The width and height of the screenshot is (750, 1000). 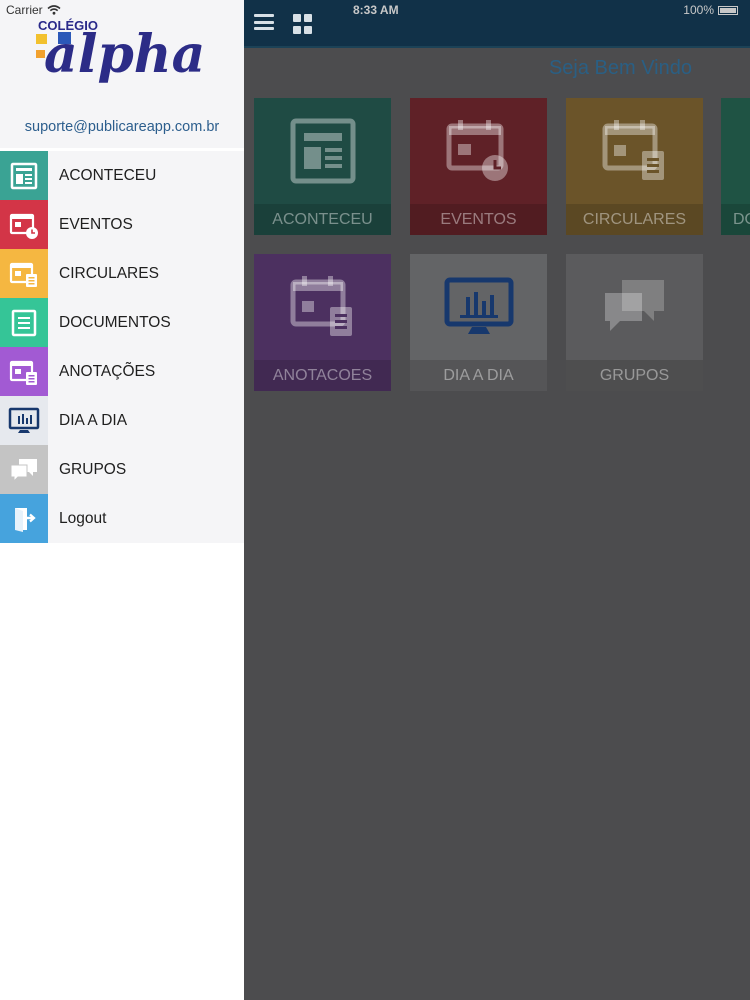 I want to click on battery-indicator: 100%, so click(x=710, y=10).